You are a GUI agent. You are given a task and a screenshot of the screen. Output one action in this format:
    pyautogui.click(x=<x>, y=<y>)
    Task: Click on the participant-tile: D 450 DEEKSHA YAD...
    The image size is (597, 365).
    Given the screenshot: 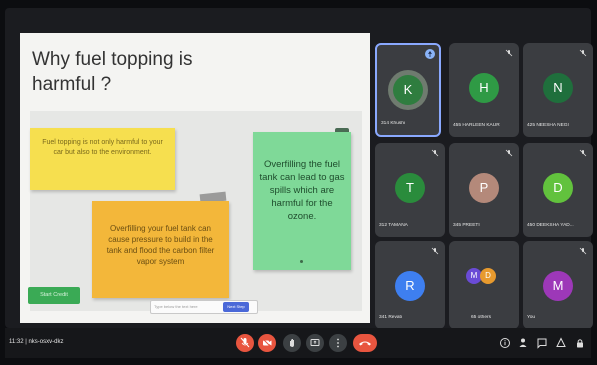 What is the action you would take?
    pyautogui.click(x=558, y=190)
    